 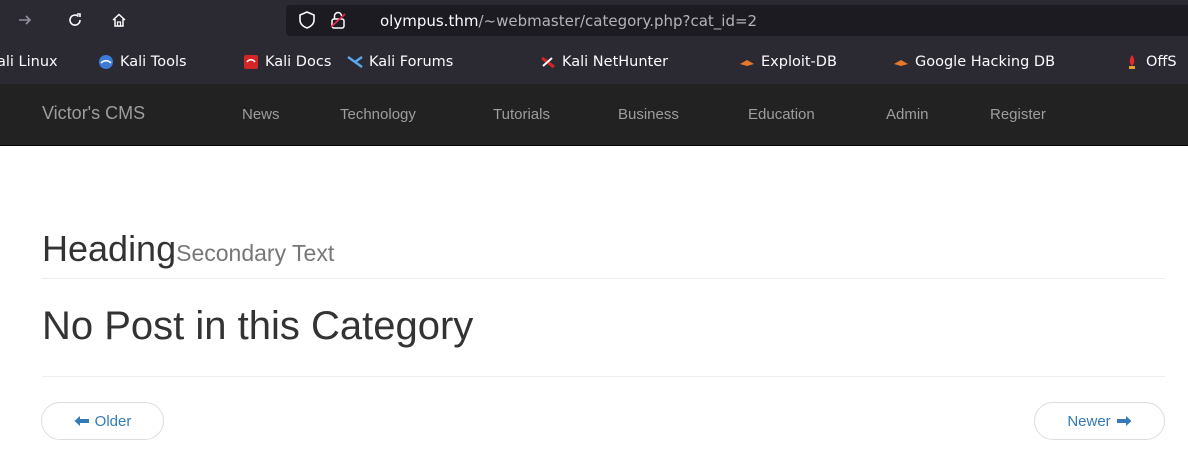 What do you see at coordinates (781, 114) in the screenshot?
I see `nav-link-education: Education` at bounding box center [781, 114].